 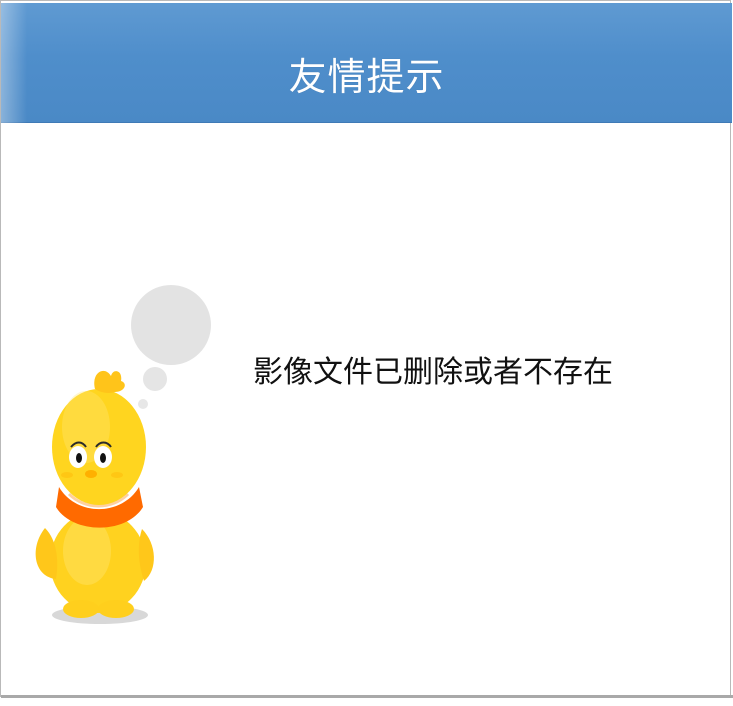 I want to click on mascot-illustration, so click(x=125, y=461).